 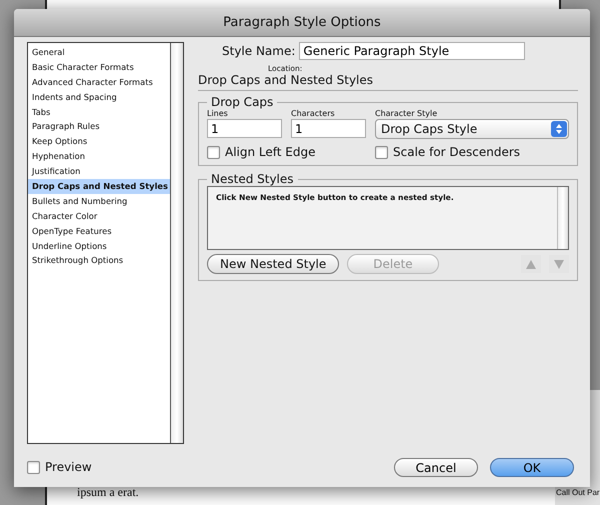 I want to click on stepper-arrows-icon, so click(x=559, y=129).